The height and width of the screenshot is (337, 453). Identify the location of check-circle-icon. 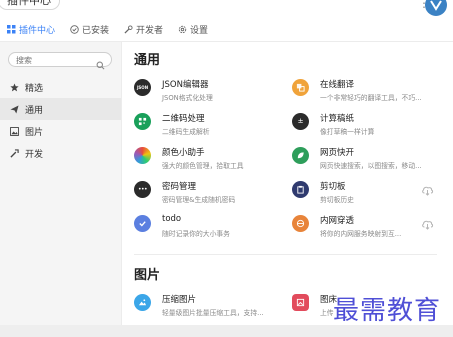
(74, 29).